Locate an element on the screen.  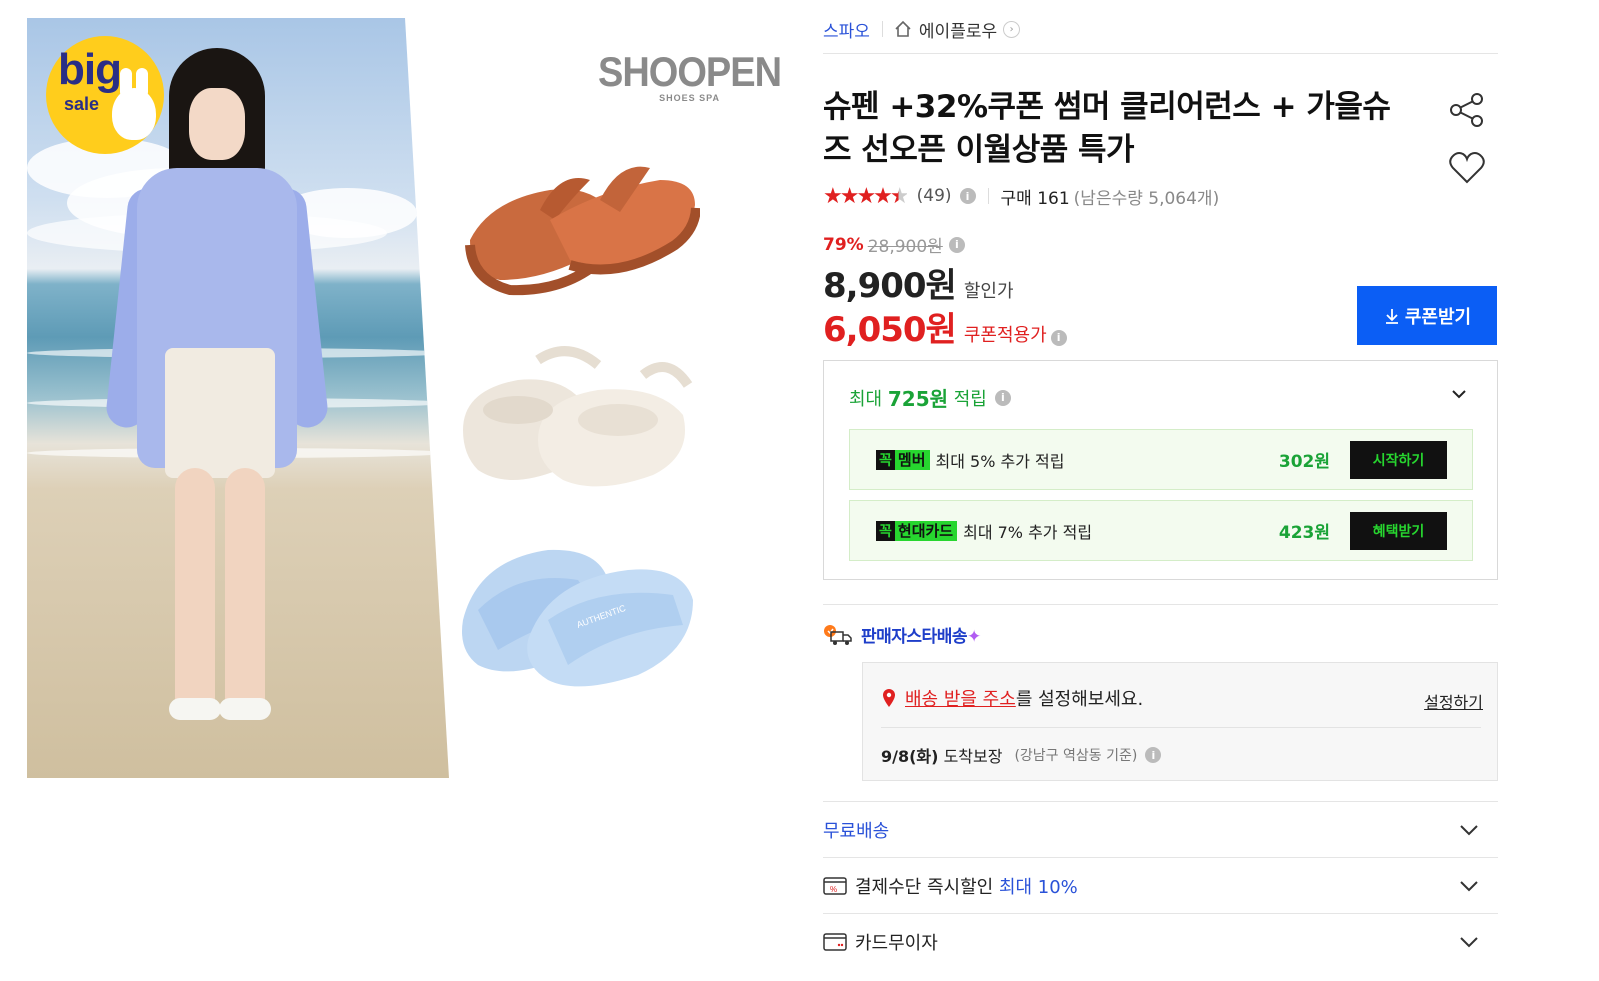
free-shipping-row: 무료배송 is located at coordinates (1160, 829).